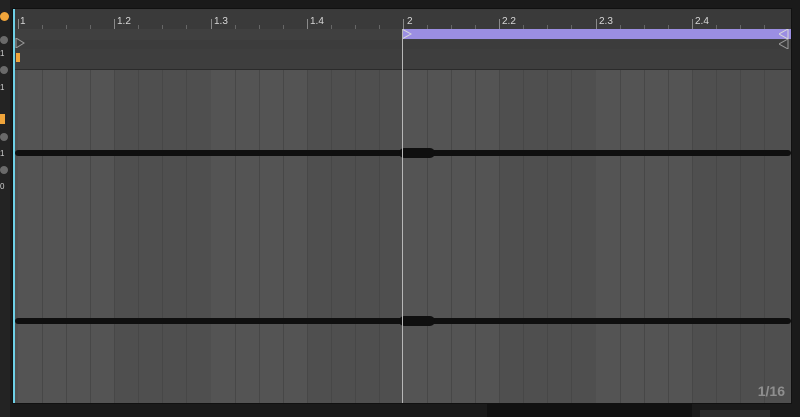 This screenshot has height=417, width=800. I want to click on loop-end-icon, so click(784, 34).